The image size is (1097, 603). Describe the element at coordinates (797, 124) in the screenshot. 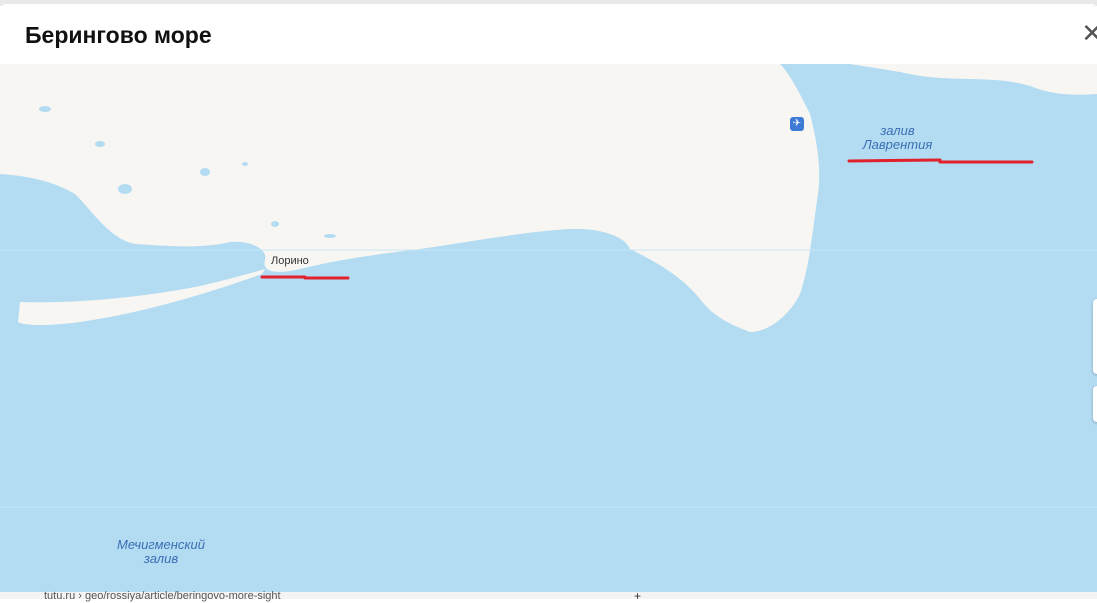

I see `airport-icon: ✈` at that location.